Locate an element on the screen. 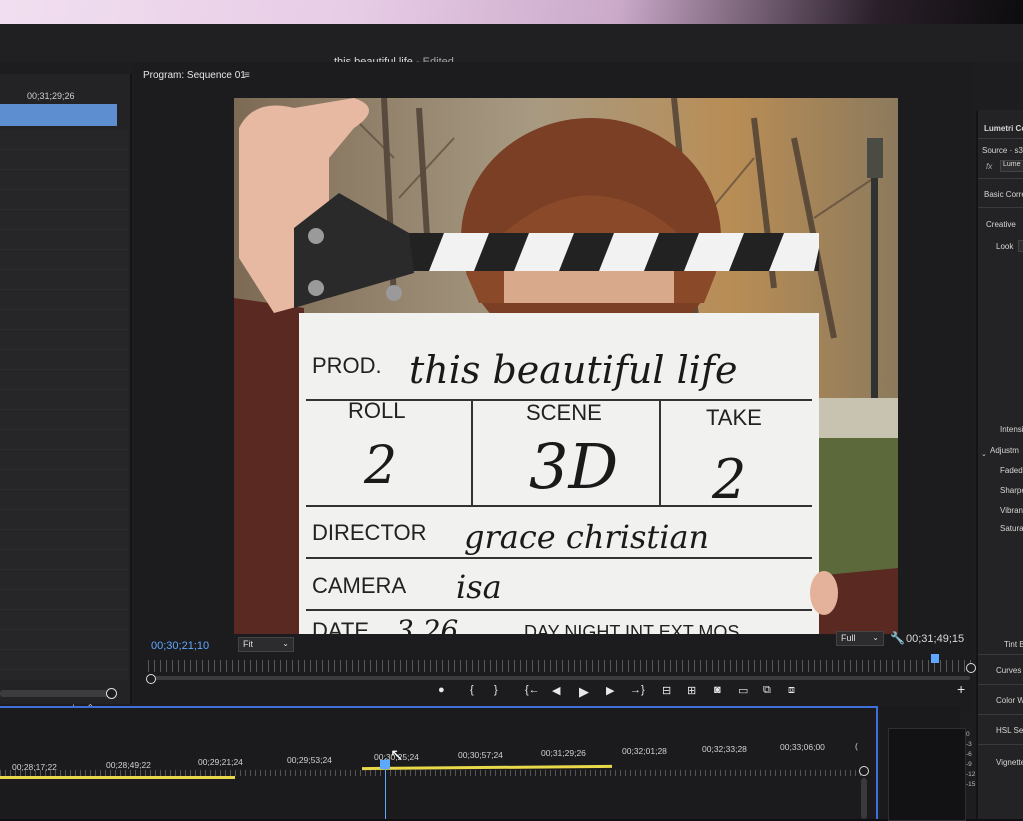  lift-button: ⊟ is located at coordinates (666, 690).